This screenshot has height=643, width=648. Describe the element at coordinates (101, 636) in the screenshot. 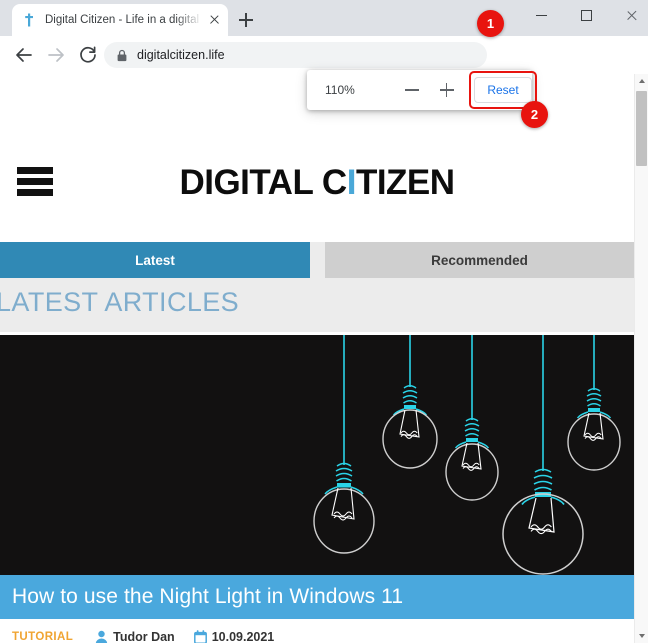

I see `person-icon` at that location.